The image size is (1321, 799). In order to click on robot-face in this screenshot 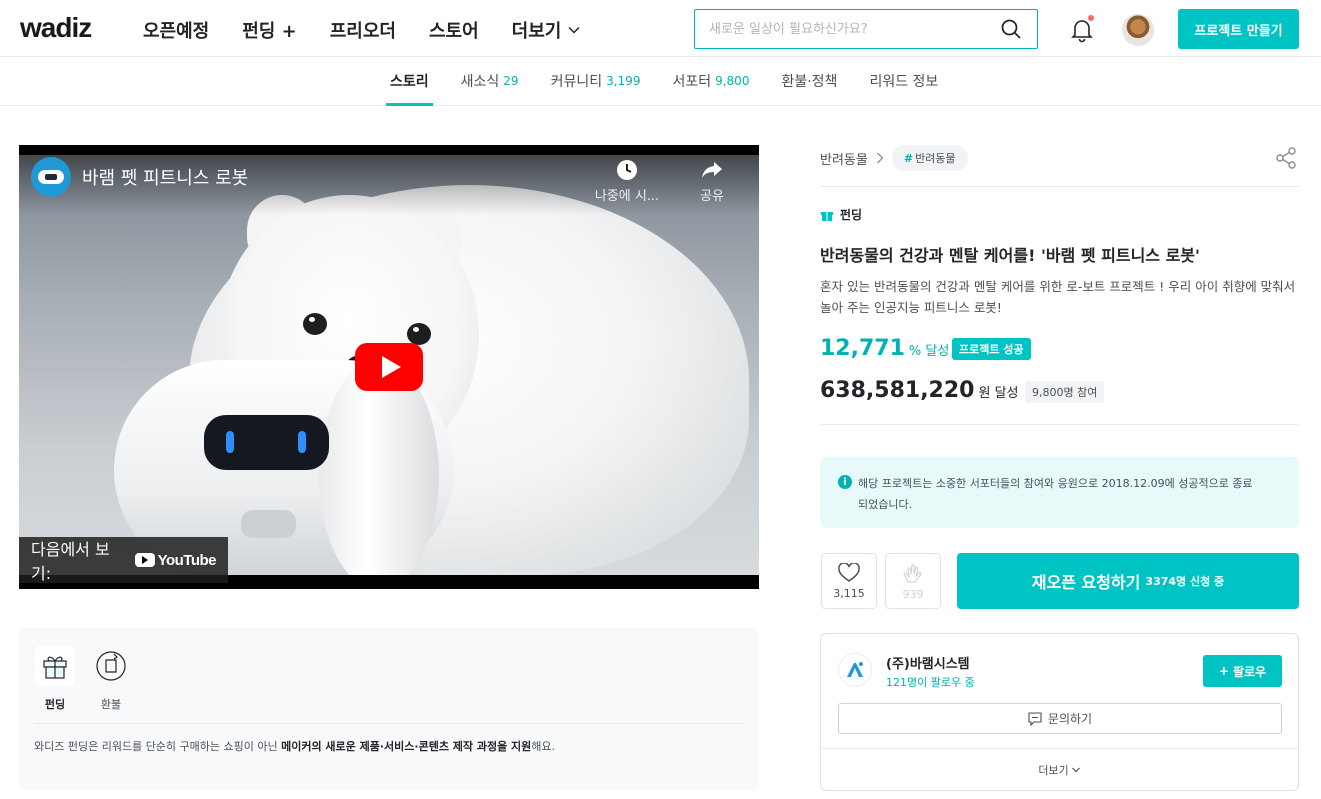, I will do `click(266, 442)`.